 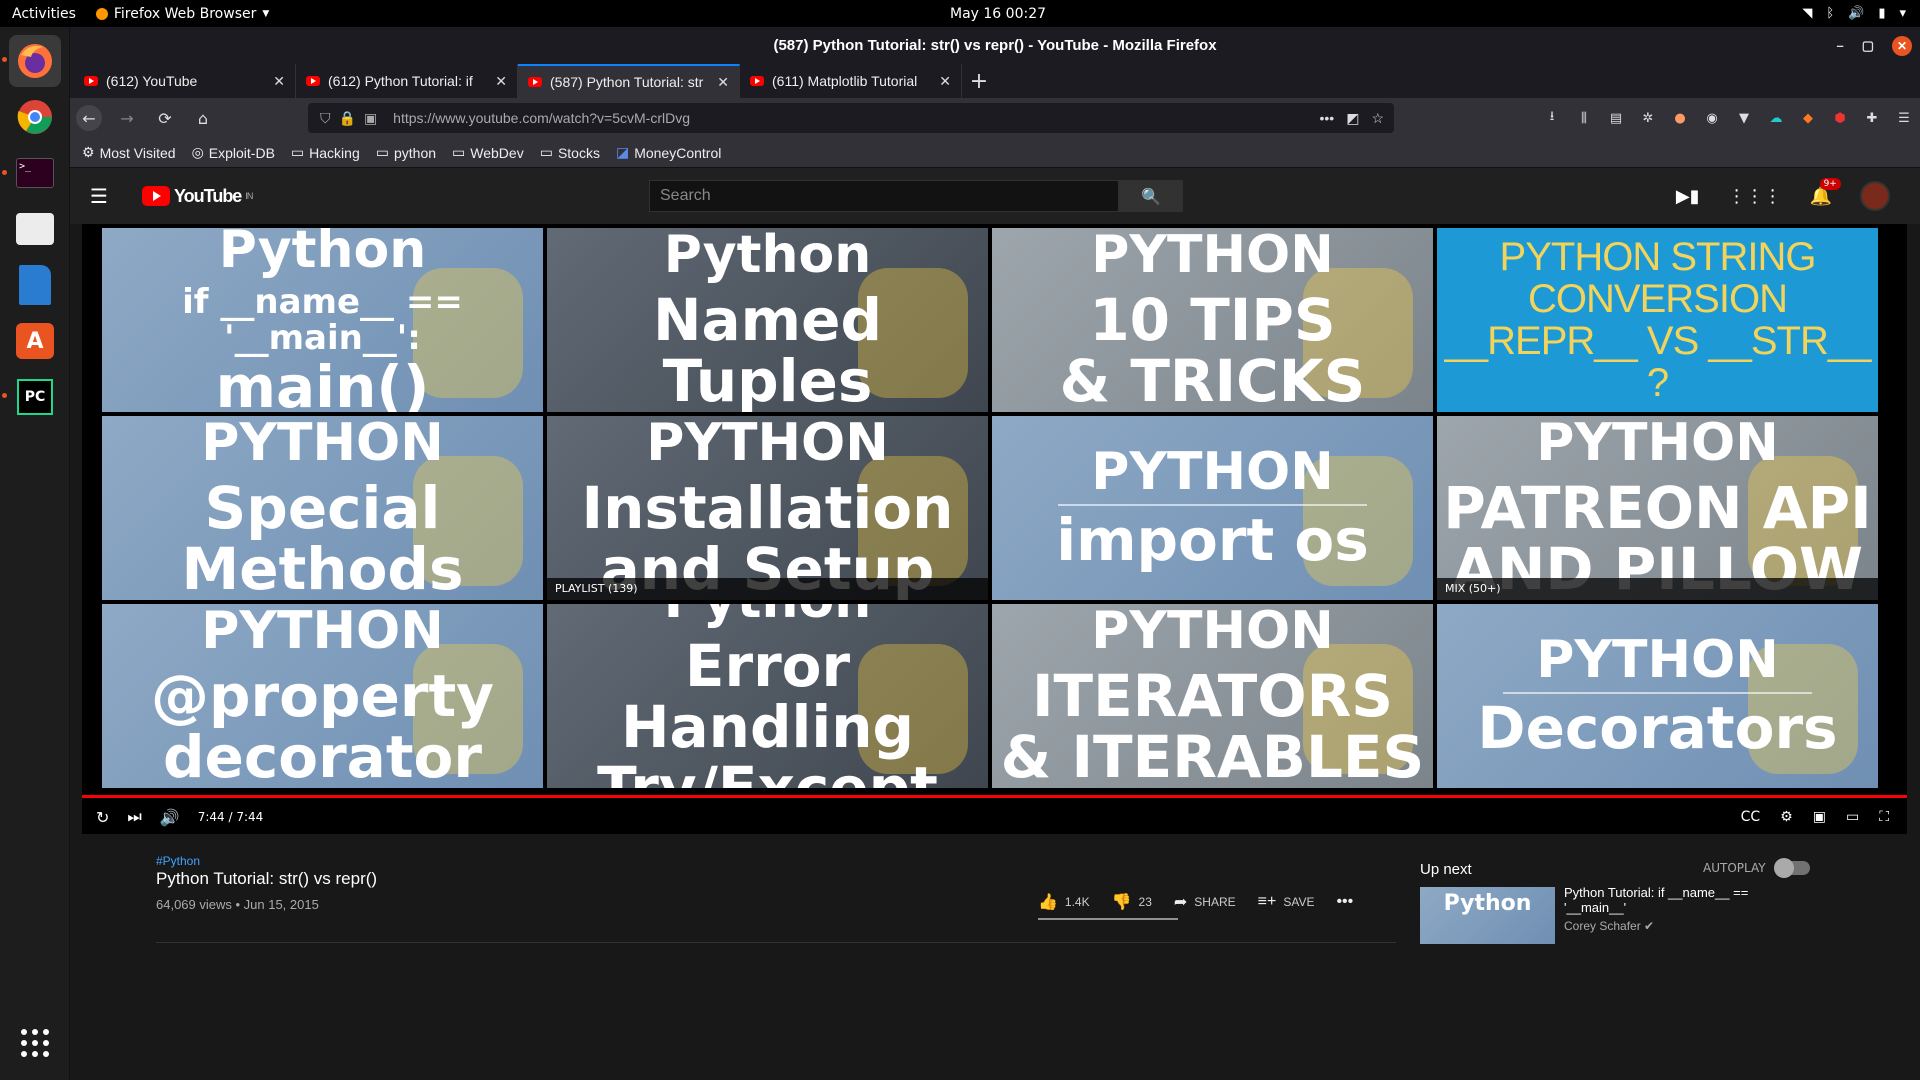 What do you see at coordinates (1776, 118) in the screenshot?
I see `extension-cloud-icon: ☁` at bounding box center [1776, 118].